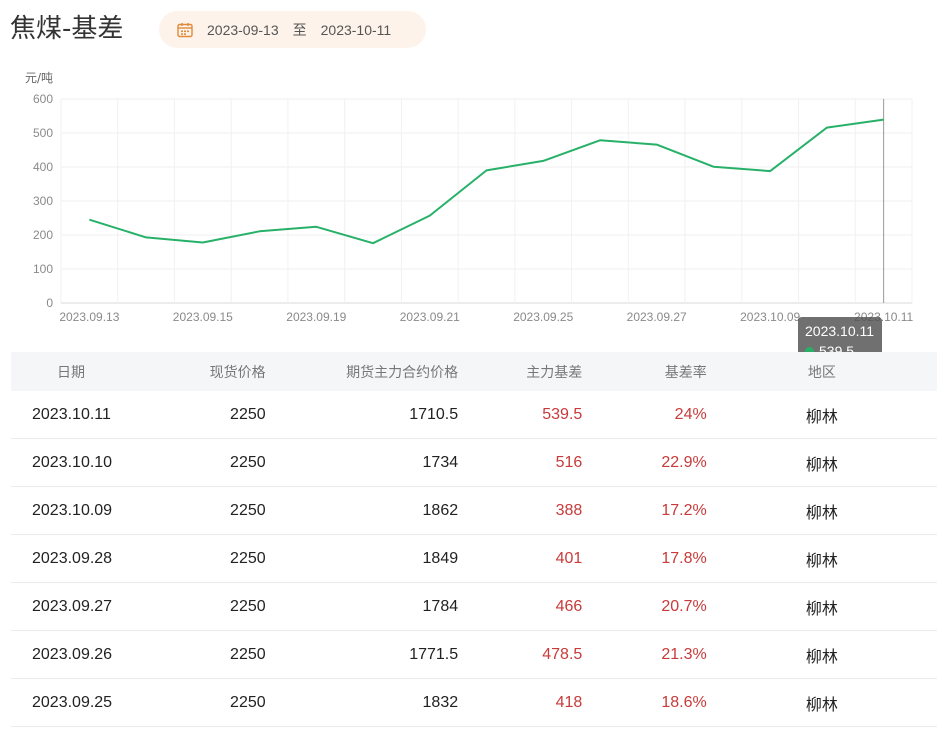 Image resolution: width=944 pixels, height=729 pixels. What do you see at coordinates (203, 317) in the screenshot?
I see `x-tick-label: 2023.09.15` at bounding box center [203, 317].